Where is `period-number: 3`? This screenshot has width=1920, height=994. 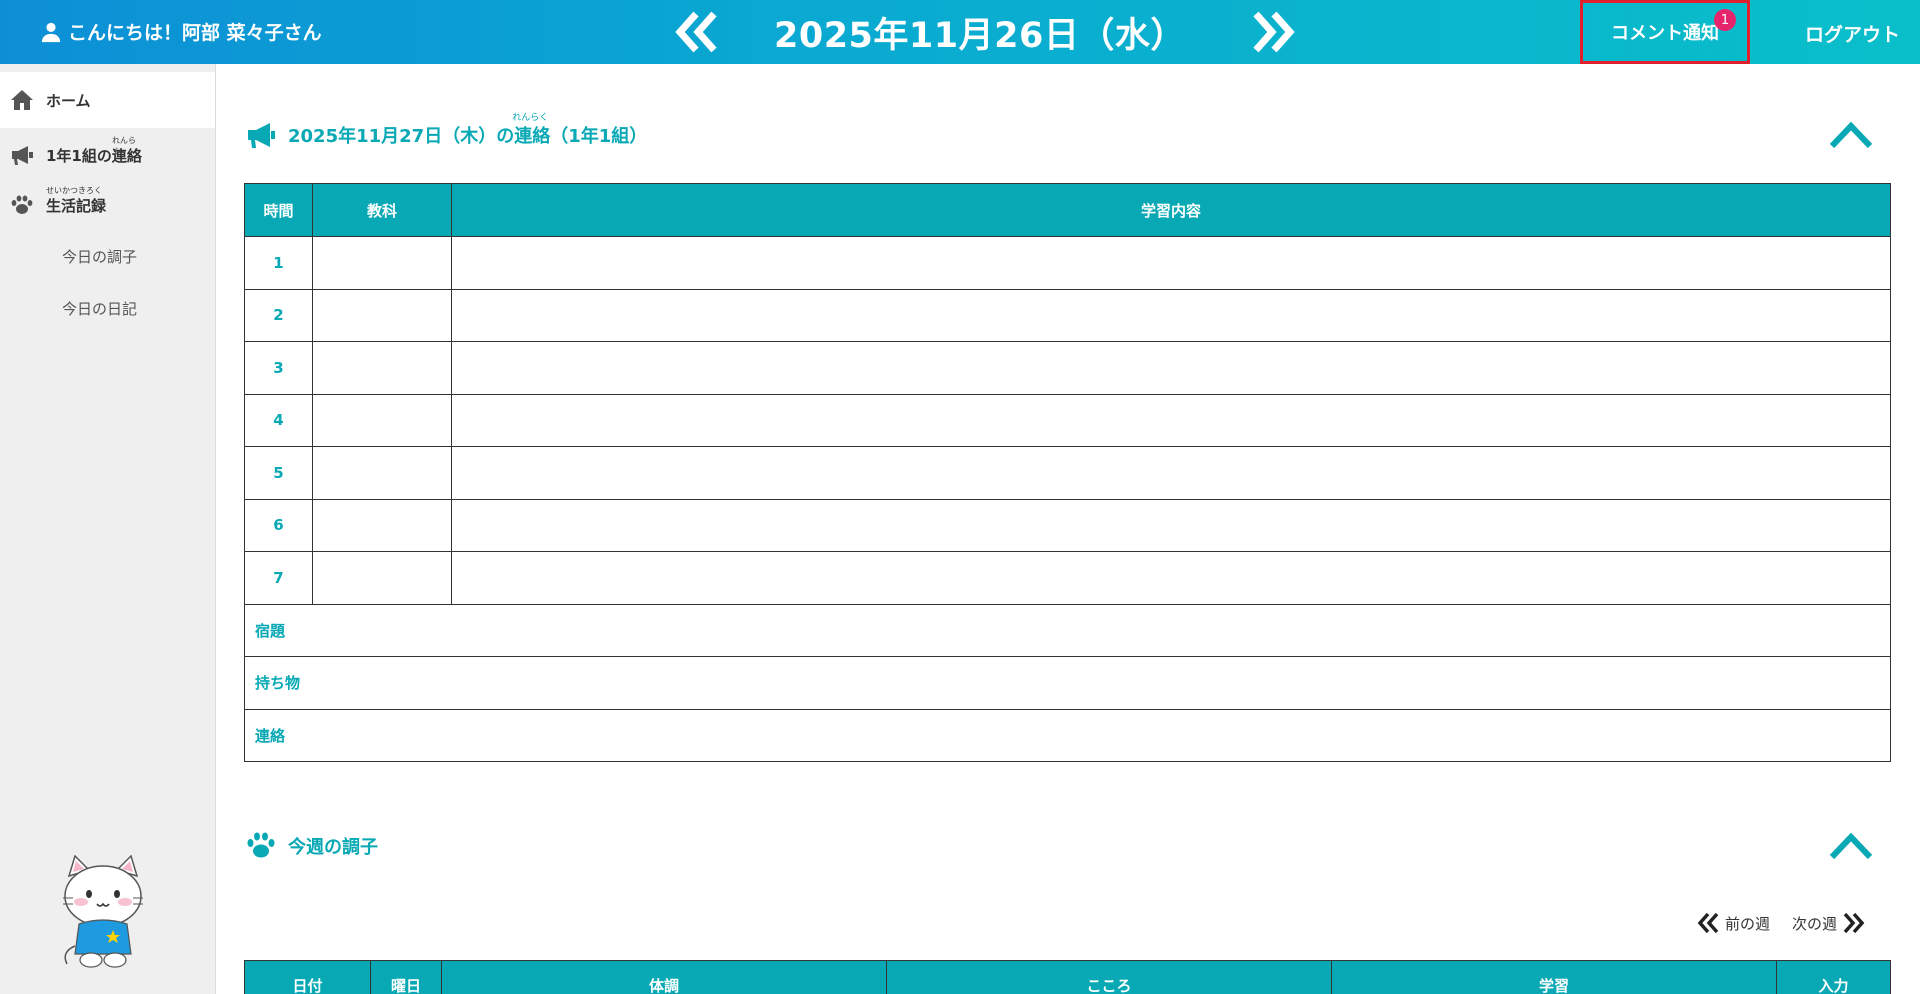 period-number: 3 is located at coordinates (278, 368).